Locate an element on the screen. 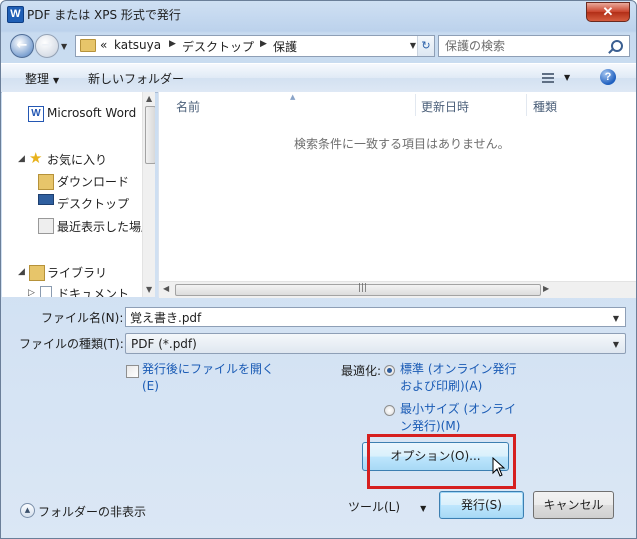 The width and height of the screenshot is (637, 539). nav-scrollbar: ▲ ▼ is located at coordinates (148, 194).